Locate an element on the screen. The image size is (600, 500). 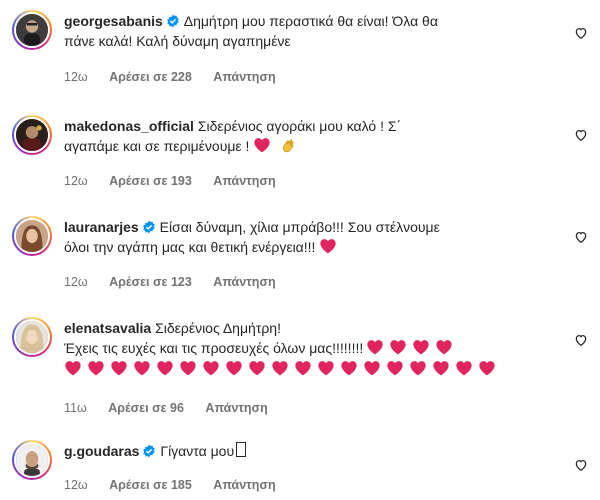
hearts-row is located at coordinates (314, 368).